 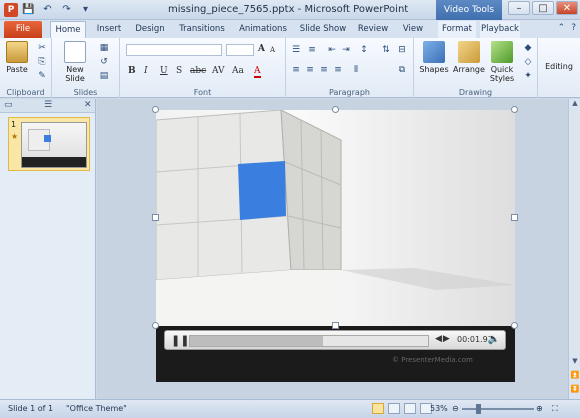 What do you see at coordinates (573, 28) in the screenshot?
I see `help-icon: ?` at bounding box center [573, 28].